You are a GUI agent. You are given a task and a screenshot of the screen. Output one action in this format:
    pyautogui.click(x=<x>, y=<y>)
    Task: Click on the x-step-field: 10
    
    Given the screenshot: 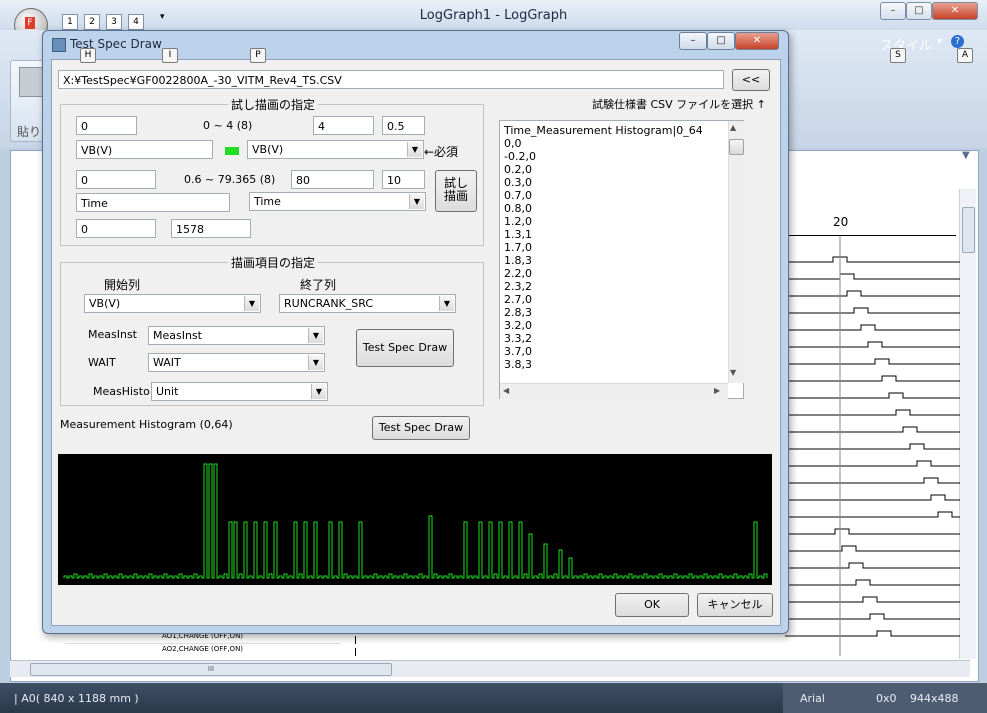 What is the action you would take?
    pyautogui.click(x=403, y=179)
    